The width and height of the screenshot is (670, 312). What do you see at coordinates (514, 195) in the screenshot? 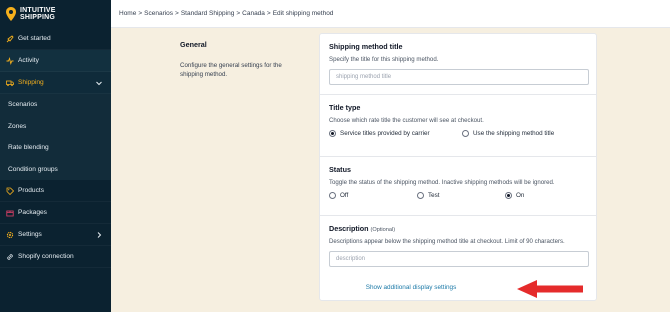
I see `radio-status-on: On` at bounding box center [514, 195].